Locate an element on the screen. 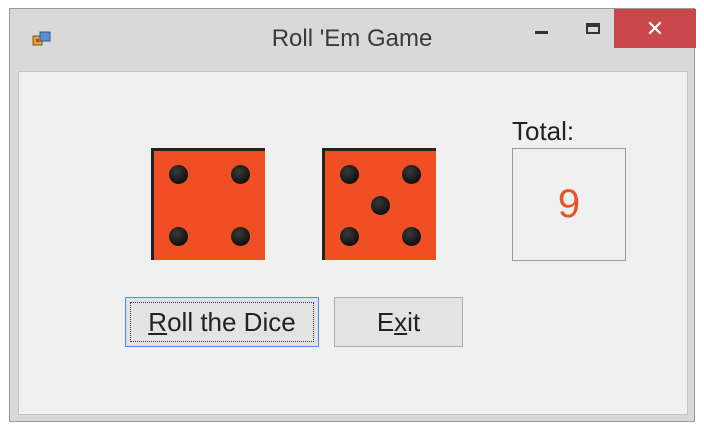  roll-dice-button: Roll the Dice is located at coordinates (222, 322).